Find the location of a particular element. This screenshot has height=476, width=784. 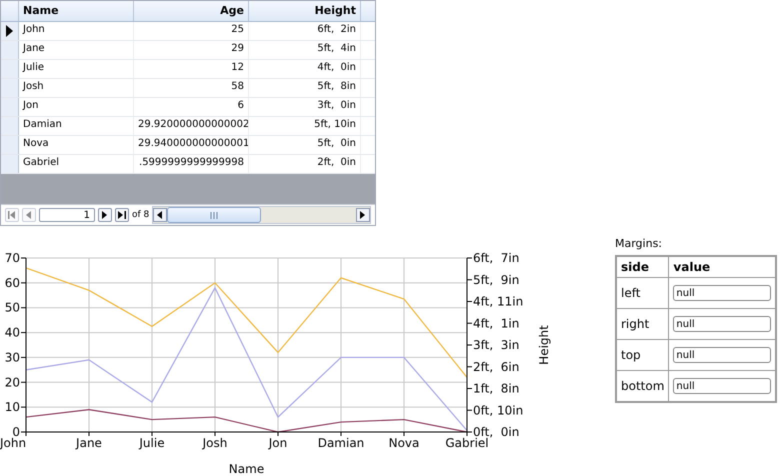

y-tick-label: 40 is located at coordinates (12, 333).